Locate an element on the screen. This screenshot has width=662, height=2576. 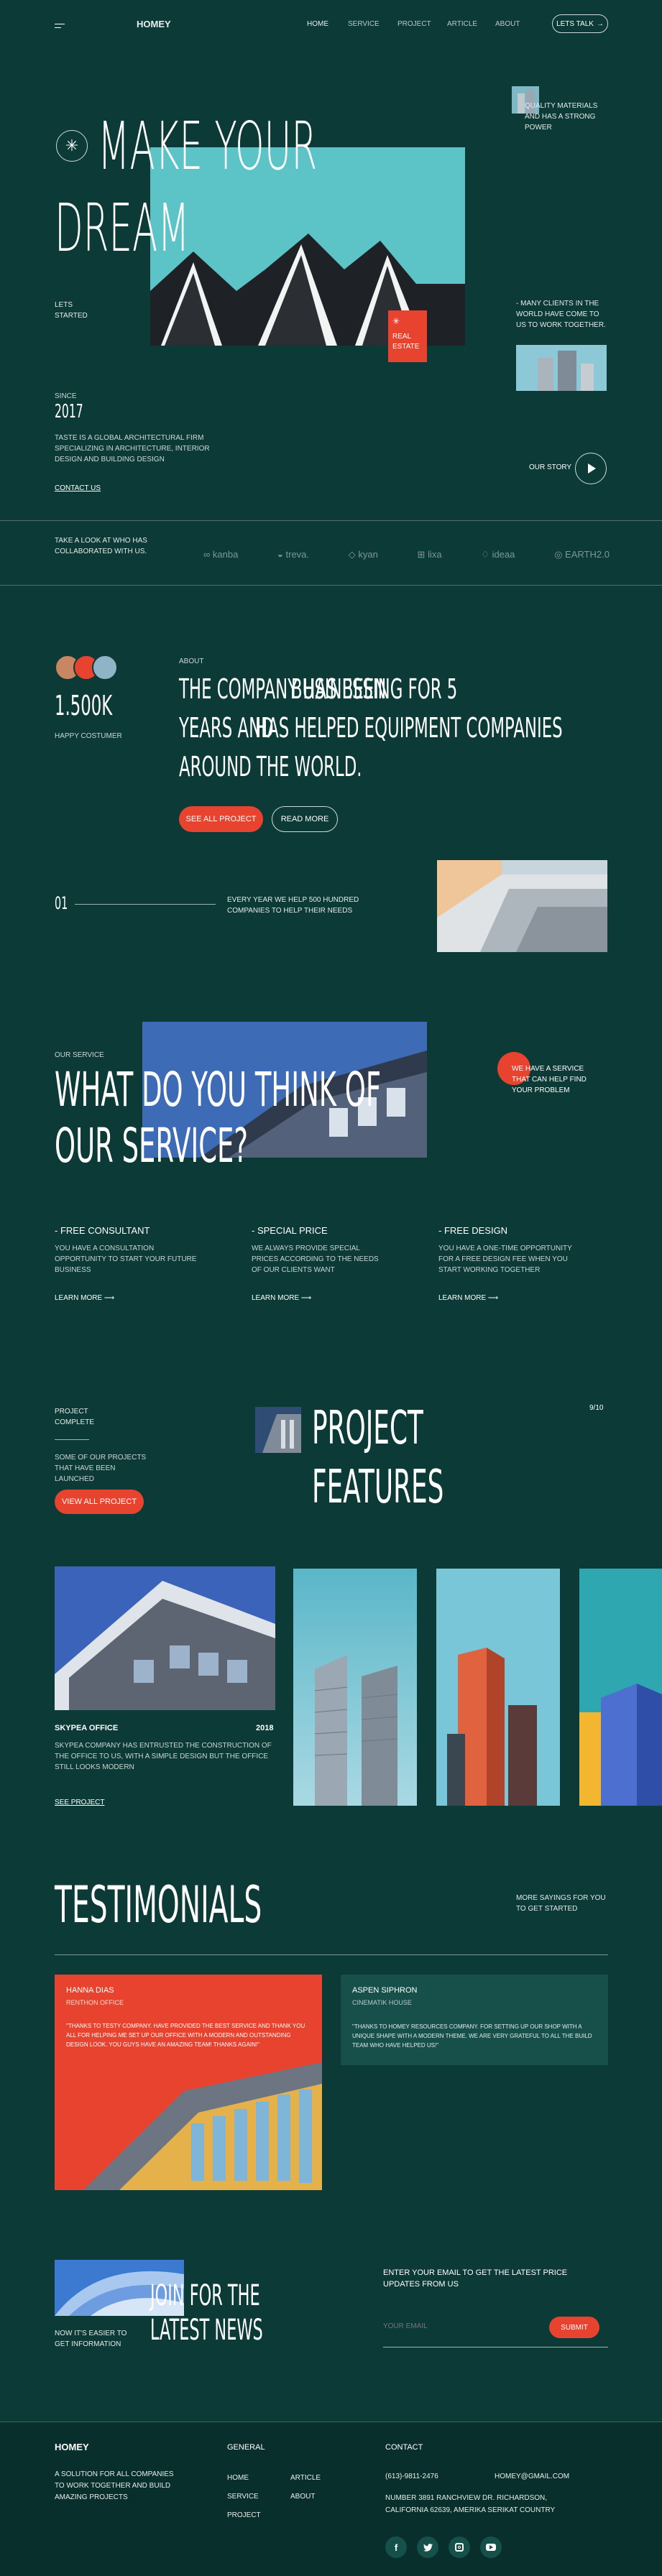
ideaa-icon: ♢ is located at coordinates (485, 554).